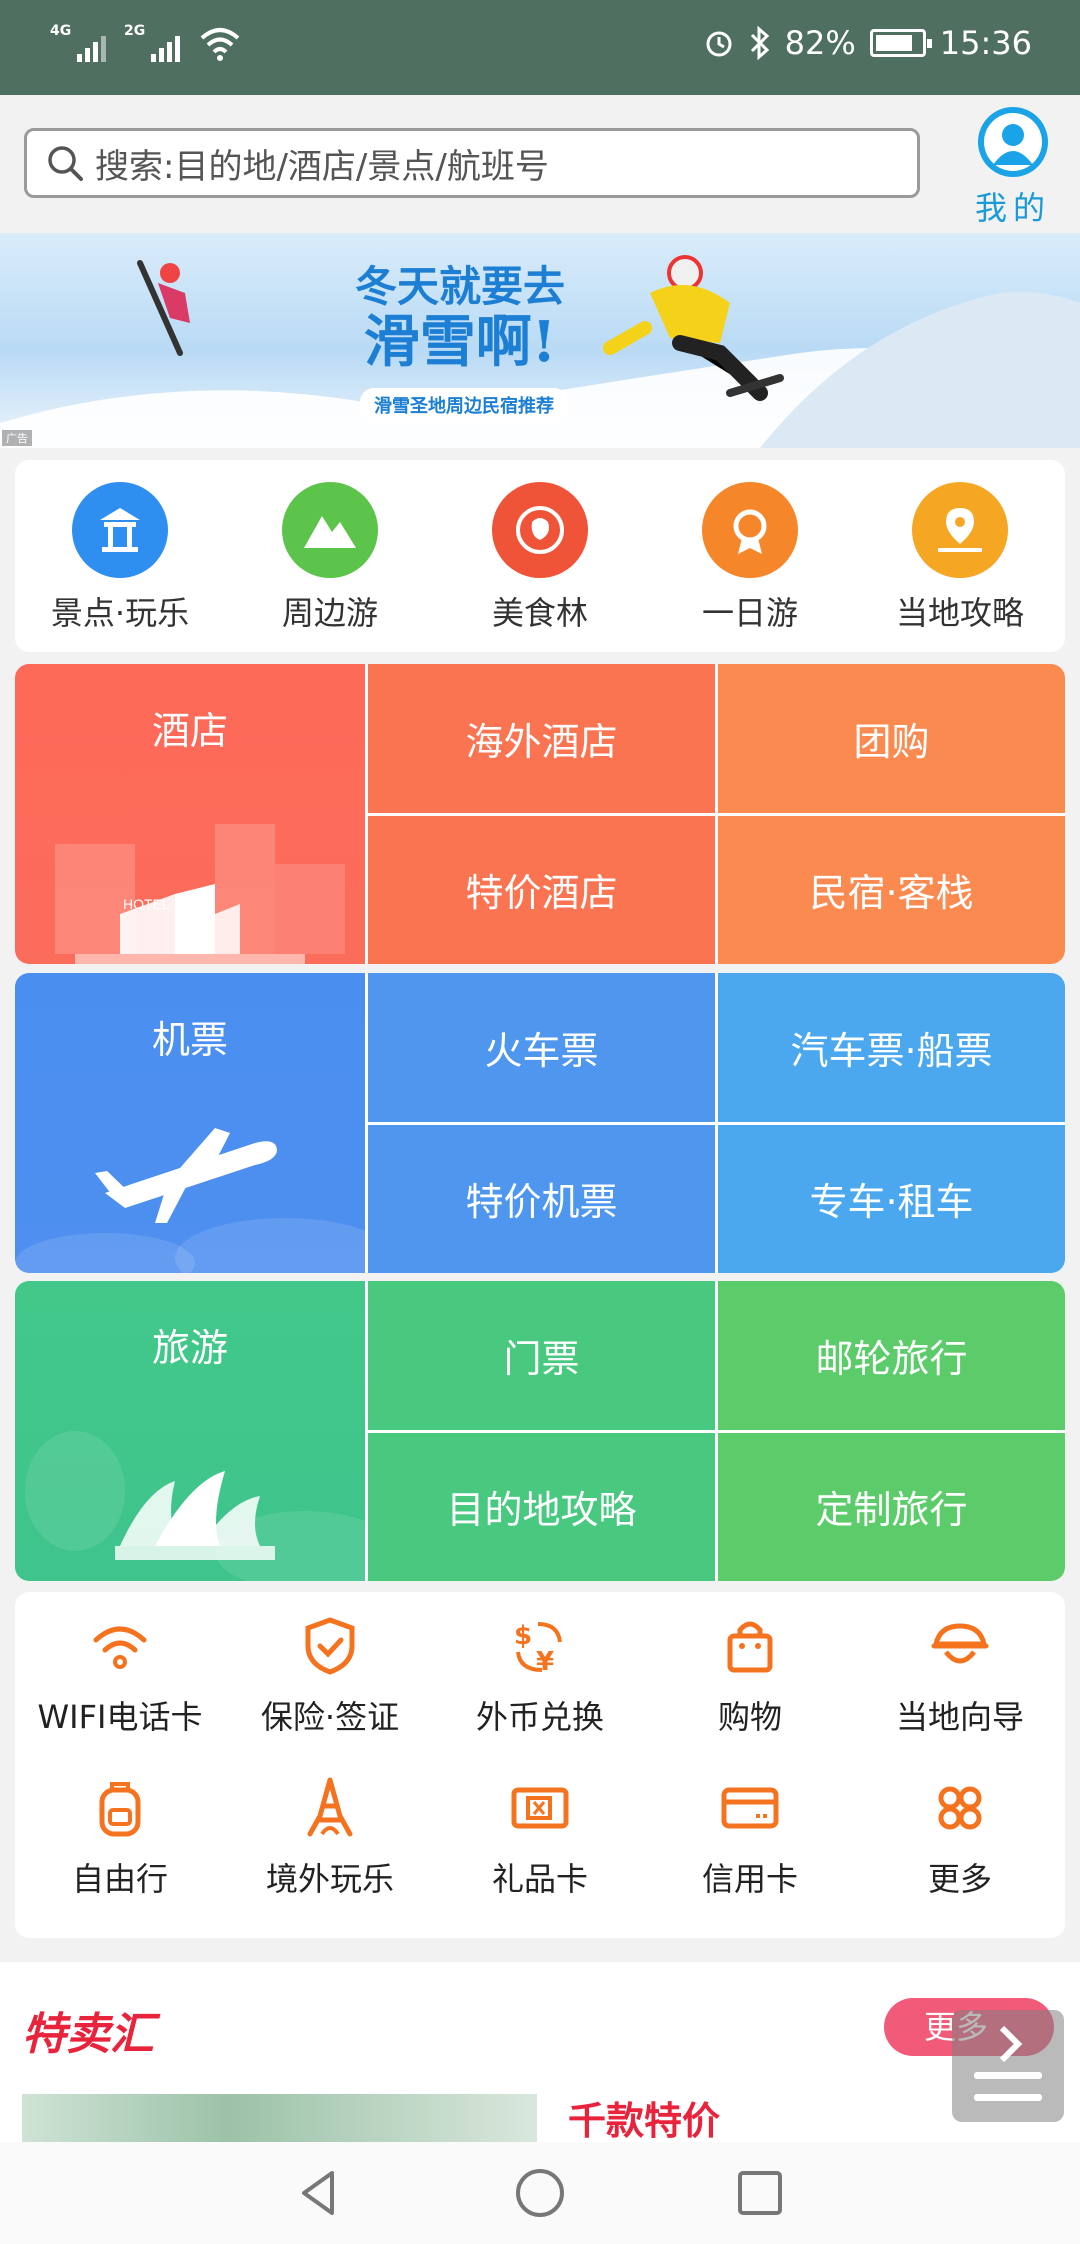  What do you see at coordinates (330, 1695) in the screenshot?
I see `service-insurance-visa: 保险·签证` at bounding box center [330, 1695].